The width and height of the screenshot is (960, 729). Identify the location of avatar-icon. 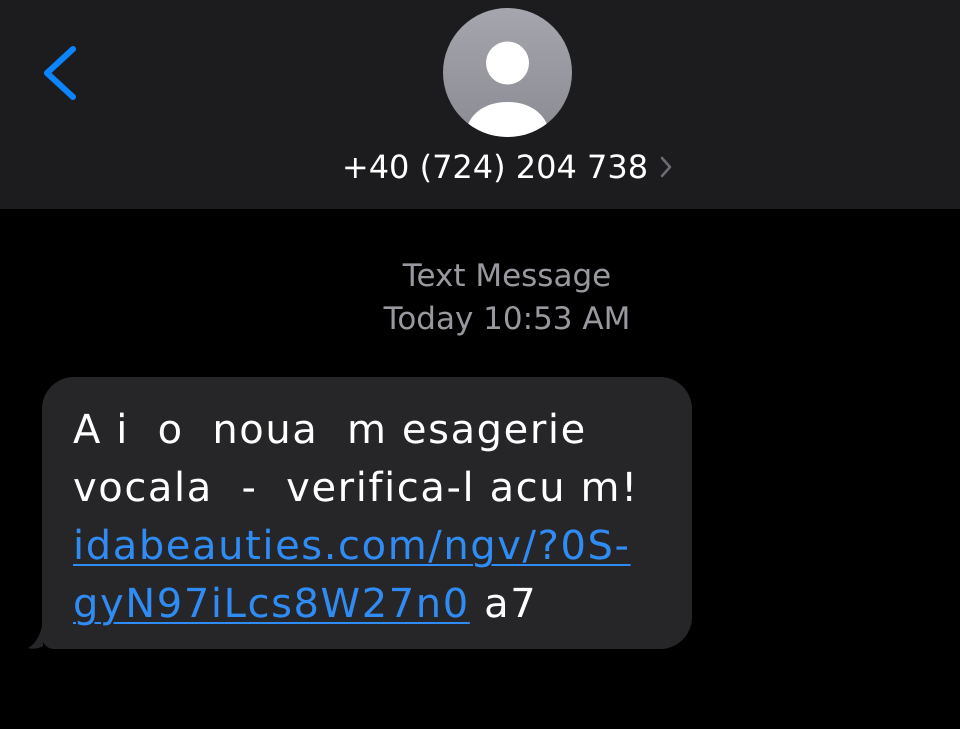
(507, 72).